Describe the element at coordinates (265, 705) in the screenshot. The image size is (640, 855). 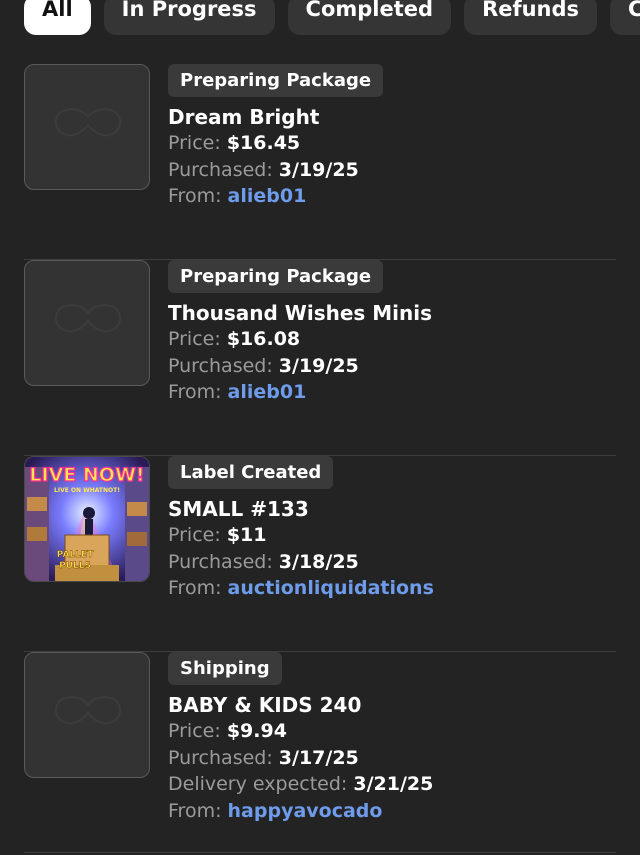
I see `order-title: BABY & KIDS 240` at that location.